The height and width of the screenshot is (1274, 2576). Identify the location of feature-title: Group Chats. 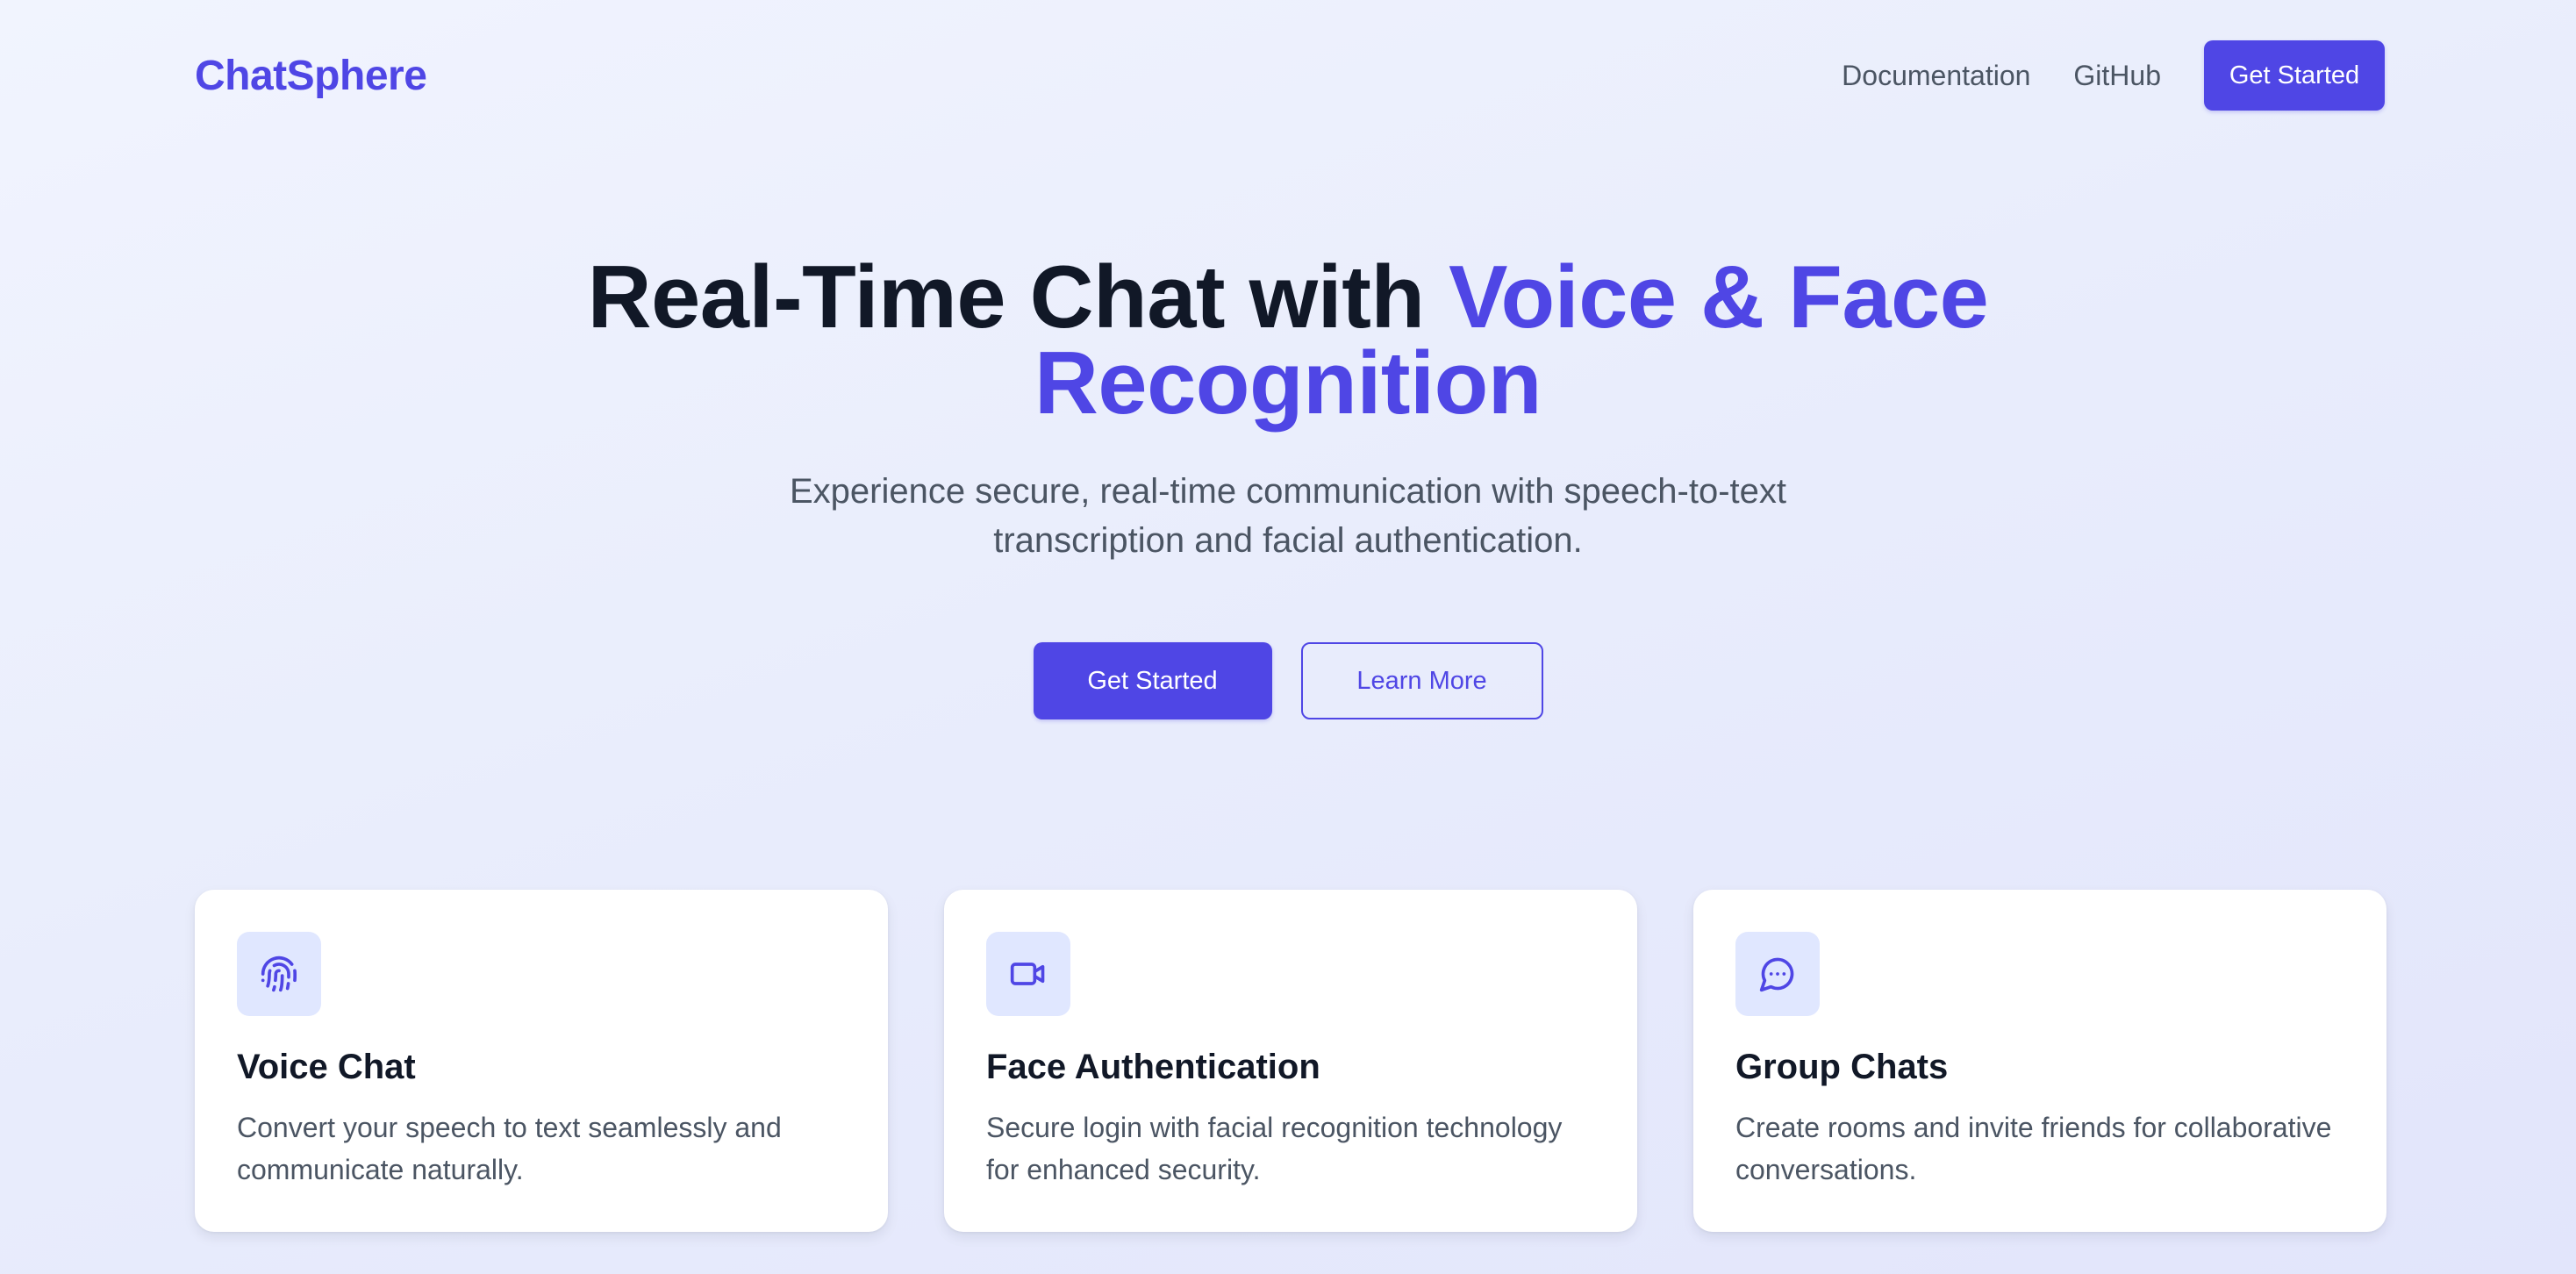
(1842, 1067).